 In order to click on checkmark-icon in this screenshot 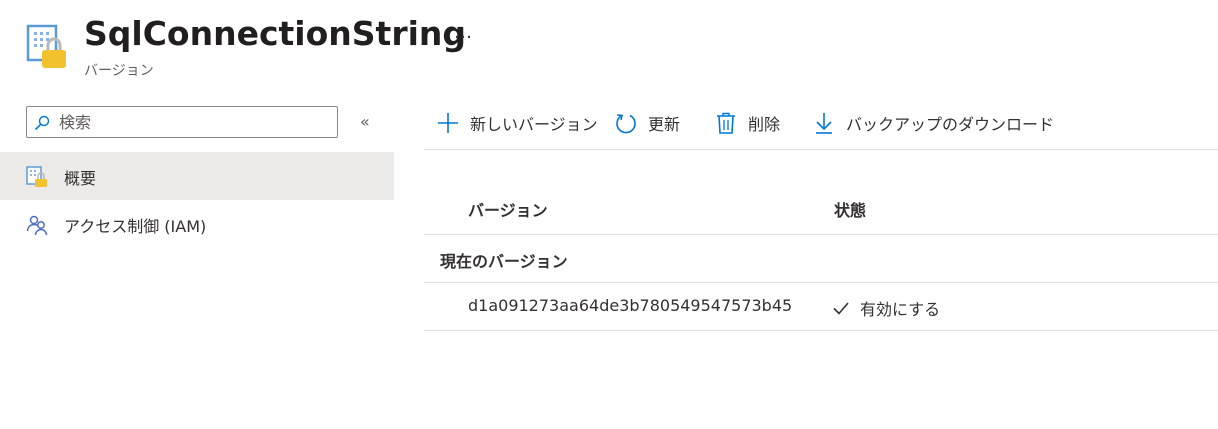, I will do `click(841, 308)`.